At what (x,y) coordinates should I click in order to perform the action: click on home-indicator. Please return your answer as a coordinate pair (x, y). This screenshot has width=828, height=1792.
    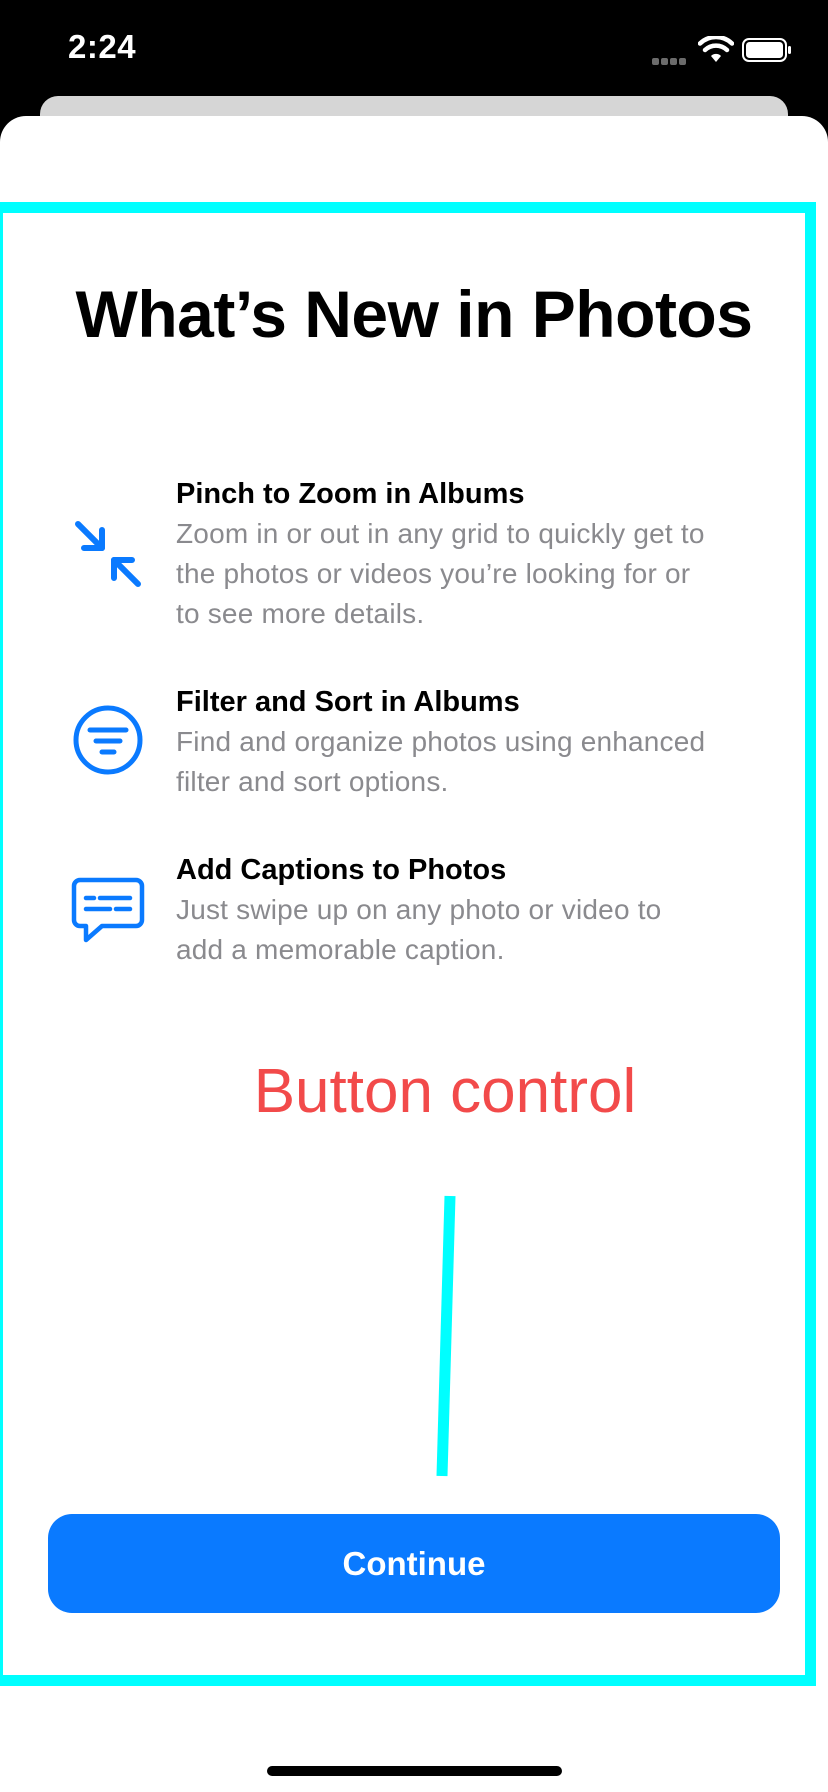
    Looking at the image, I should click on (414, 1771).